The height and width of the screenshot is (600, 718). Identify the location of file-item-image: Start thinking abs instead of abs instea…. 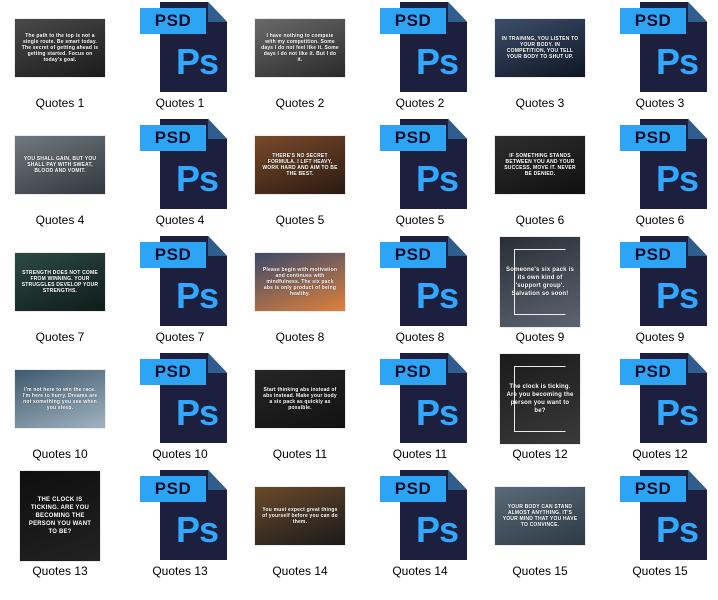
(300, 409).